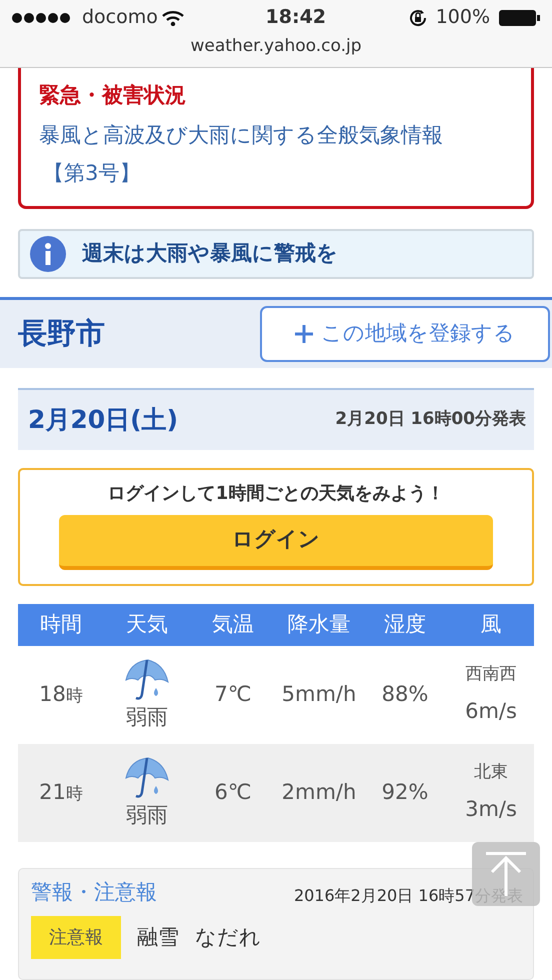  I want to click on login-prompt: ログインして1時間ごとの天気をみよう！, so click(276, 494).